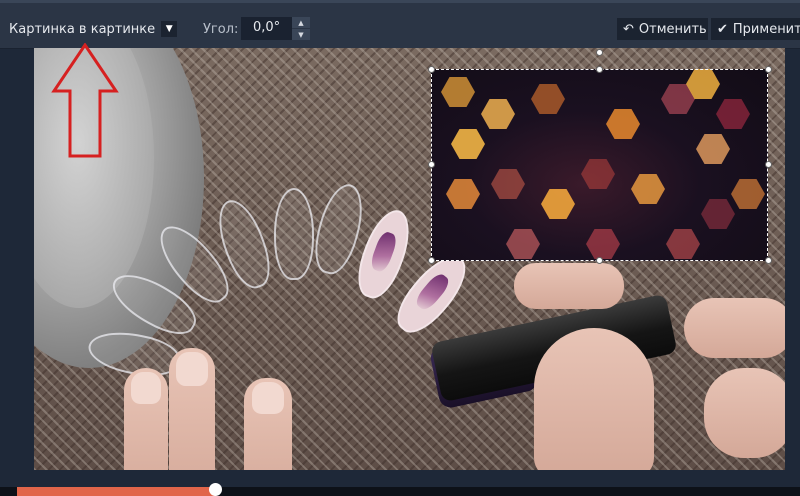 This screenshot has width=800, height=496. I want to click on spin-down-icon: ▼, so click(301, 34).